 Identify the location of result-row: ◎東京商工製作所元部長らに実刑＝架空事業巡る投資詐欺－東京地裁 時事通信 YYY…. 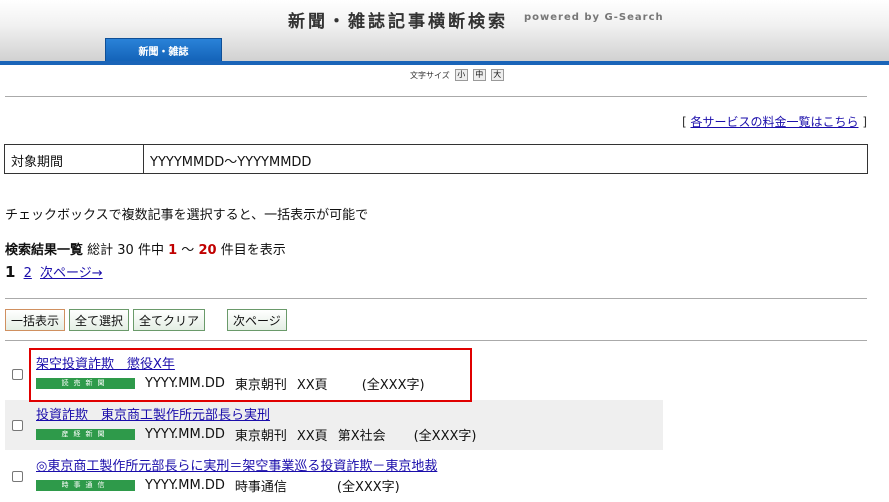
(334, 476).